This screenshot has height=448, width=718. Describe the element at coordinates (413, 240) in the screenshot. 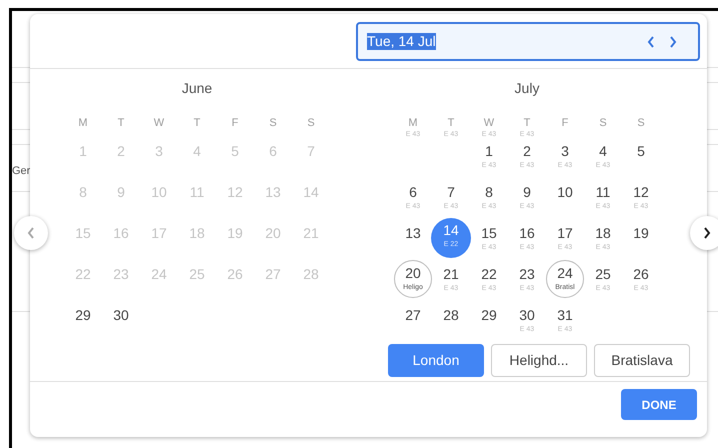

I see `calendar-day: 13` at that location.